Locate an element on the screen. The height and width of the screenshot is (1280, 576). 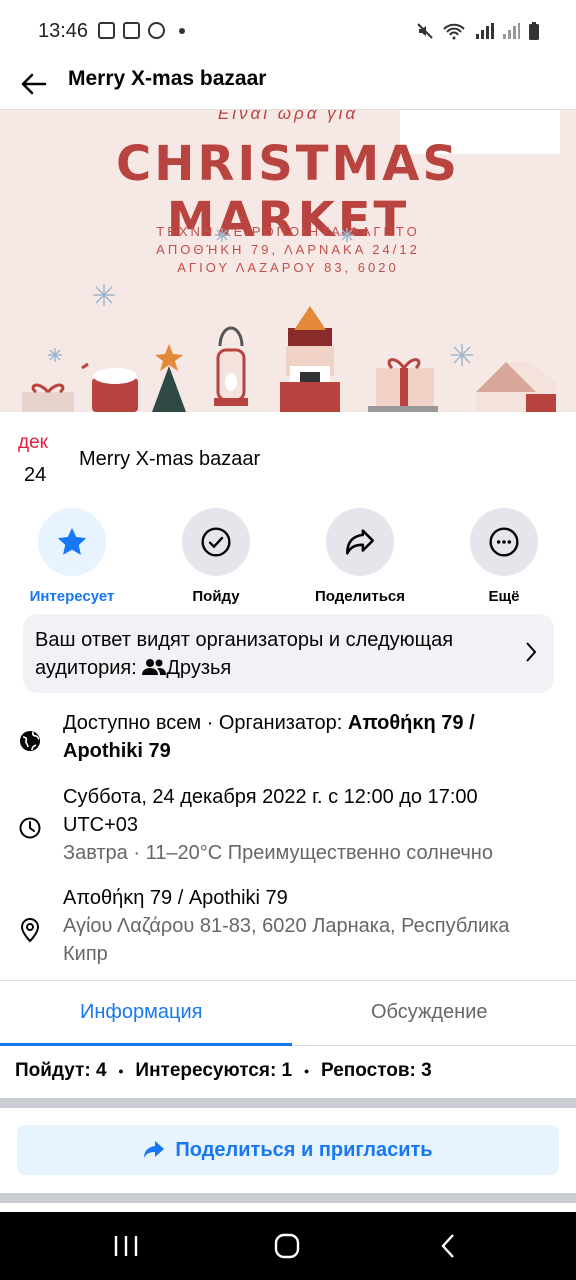
back-button is located at coordinates (34, 84).